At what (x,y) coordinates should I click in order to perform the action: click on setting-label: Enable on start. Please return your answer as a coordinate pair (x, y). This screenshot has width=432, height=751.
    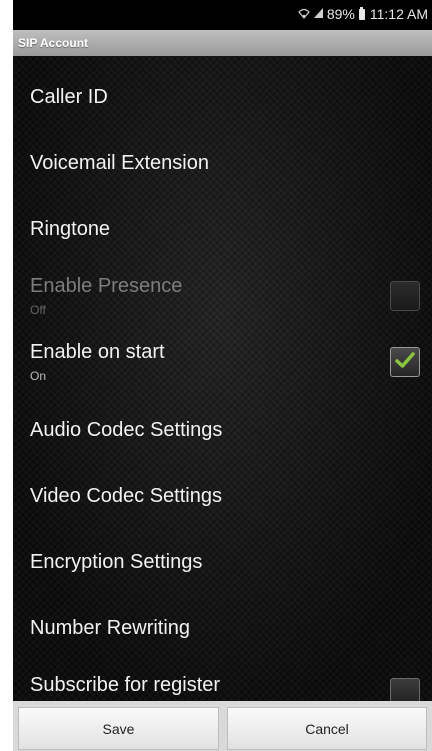
    Looking at the image, I should click on (97, 352).